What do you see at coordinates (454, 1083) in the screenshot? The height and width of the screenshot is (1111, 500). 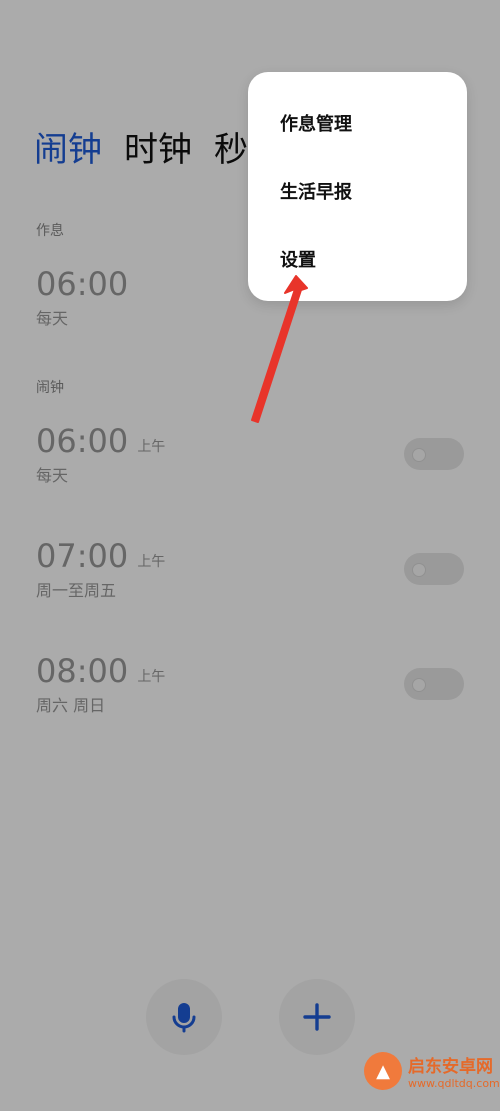 I see `watermark-url: www.qdltdq.com` at bounding box center [454, 1083].